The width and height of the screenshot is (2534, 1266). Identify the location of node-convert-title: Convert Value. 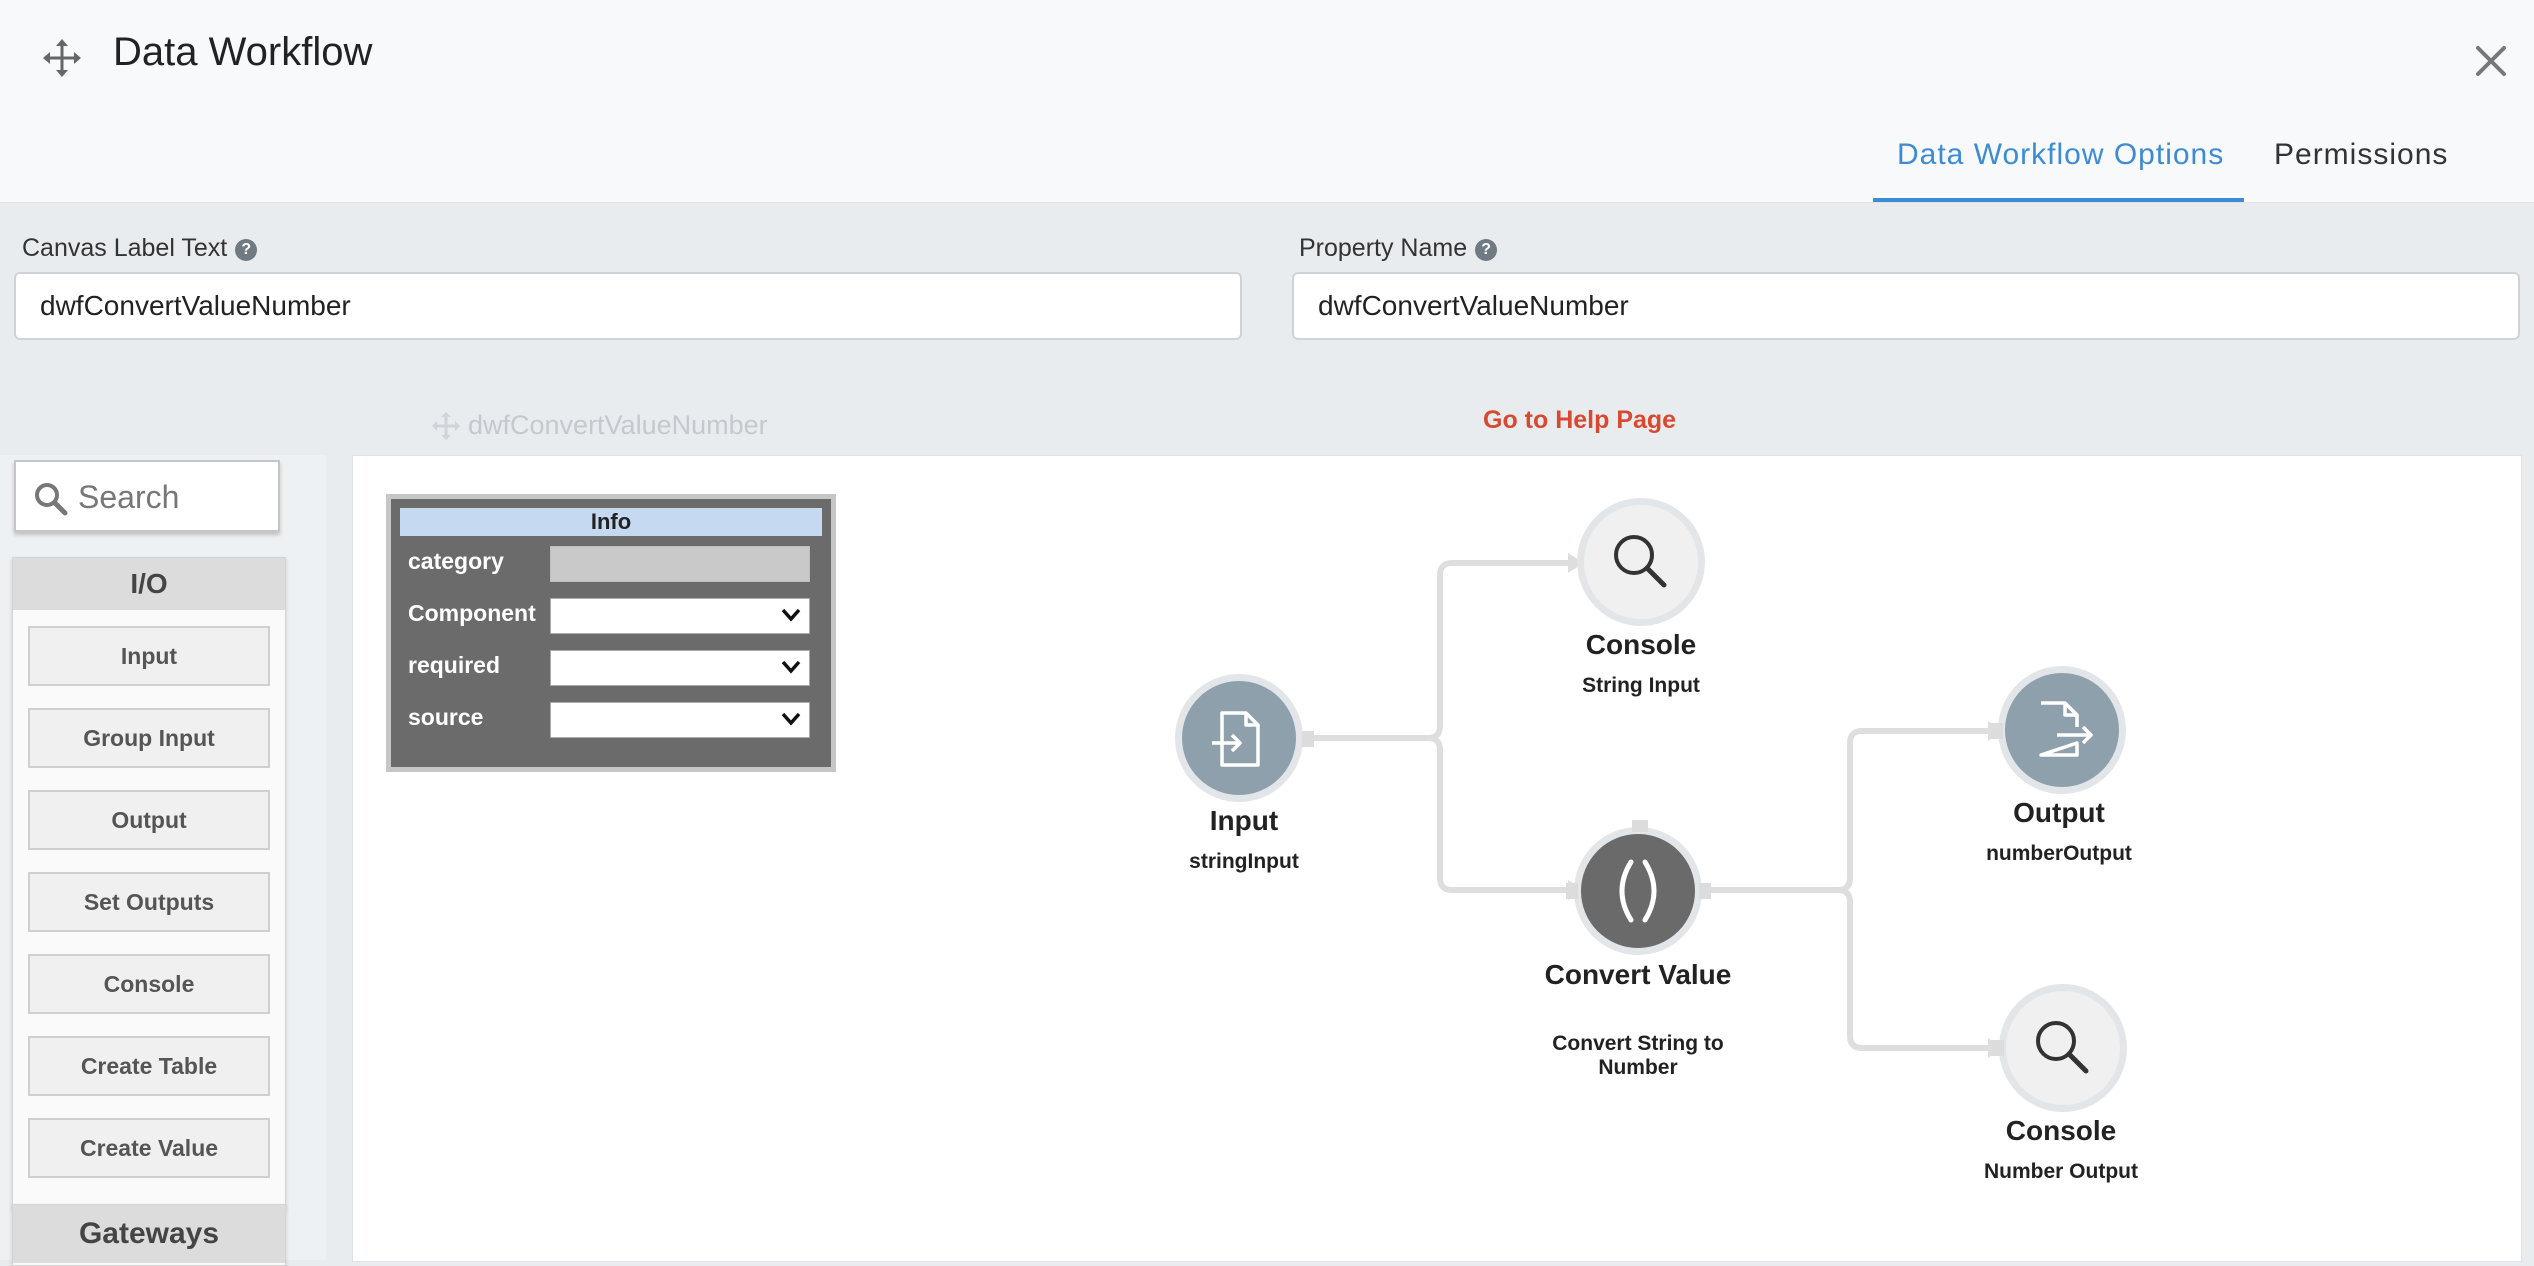
(1638, 974).